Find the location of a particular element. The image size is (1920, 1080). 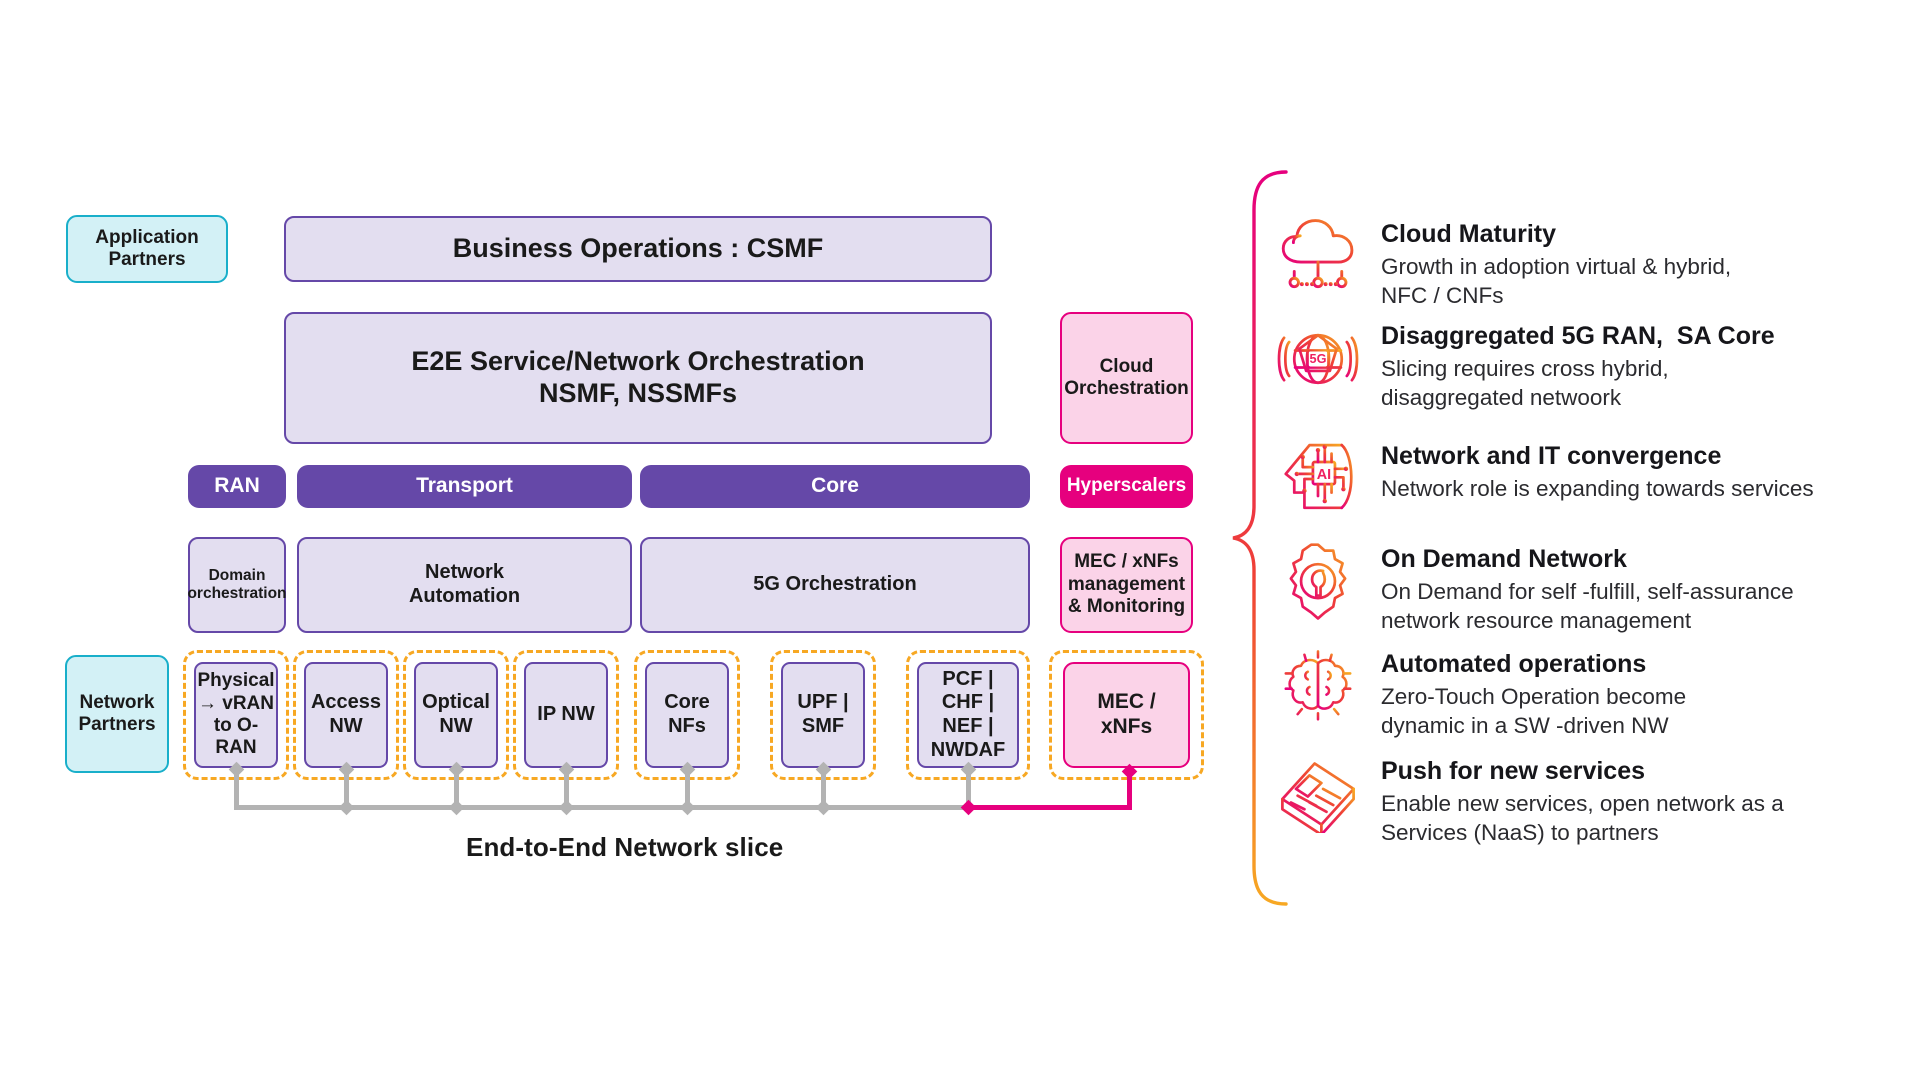

gear-wrench-icon is located at coordinates (1318, 582).